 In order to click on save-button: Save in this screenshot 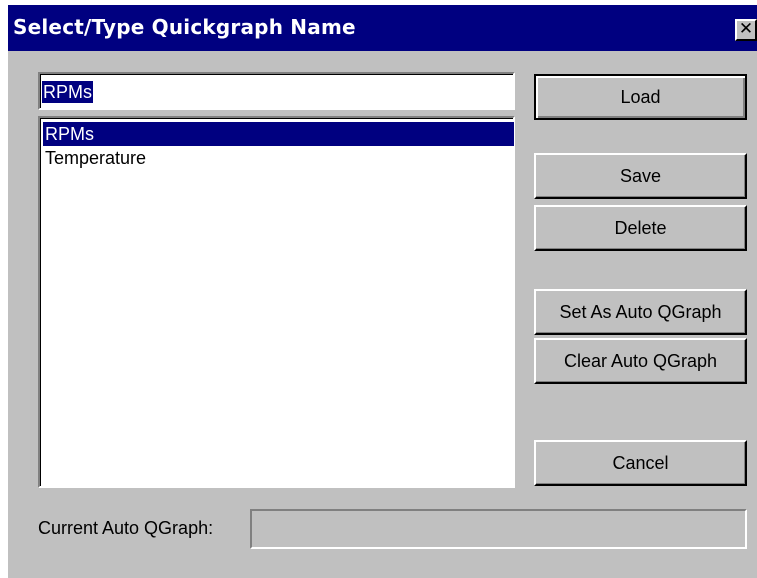, I will do `click(640, 176)`.